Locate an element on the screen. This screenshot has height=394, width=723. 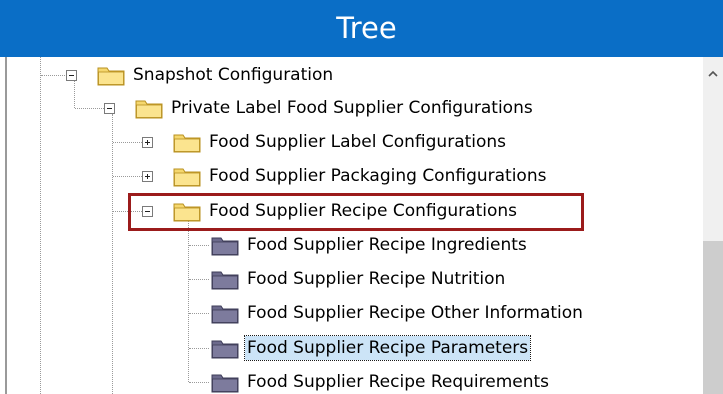
tree-item-recipe-other-information: Food Supplier Recipe Other Information is located at coordinates (415, 313).